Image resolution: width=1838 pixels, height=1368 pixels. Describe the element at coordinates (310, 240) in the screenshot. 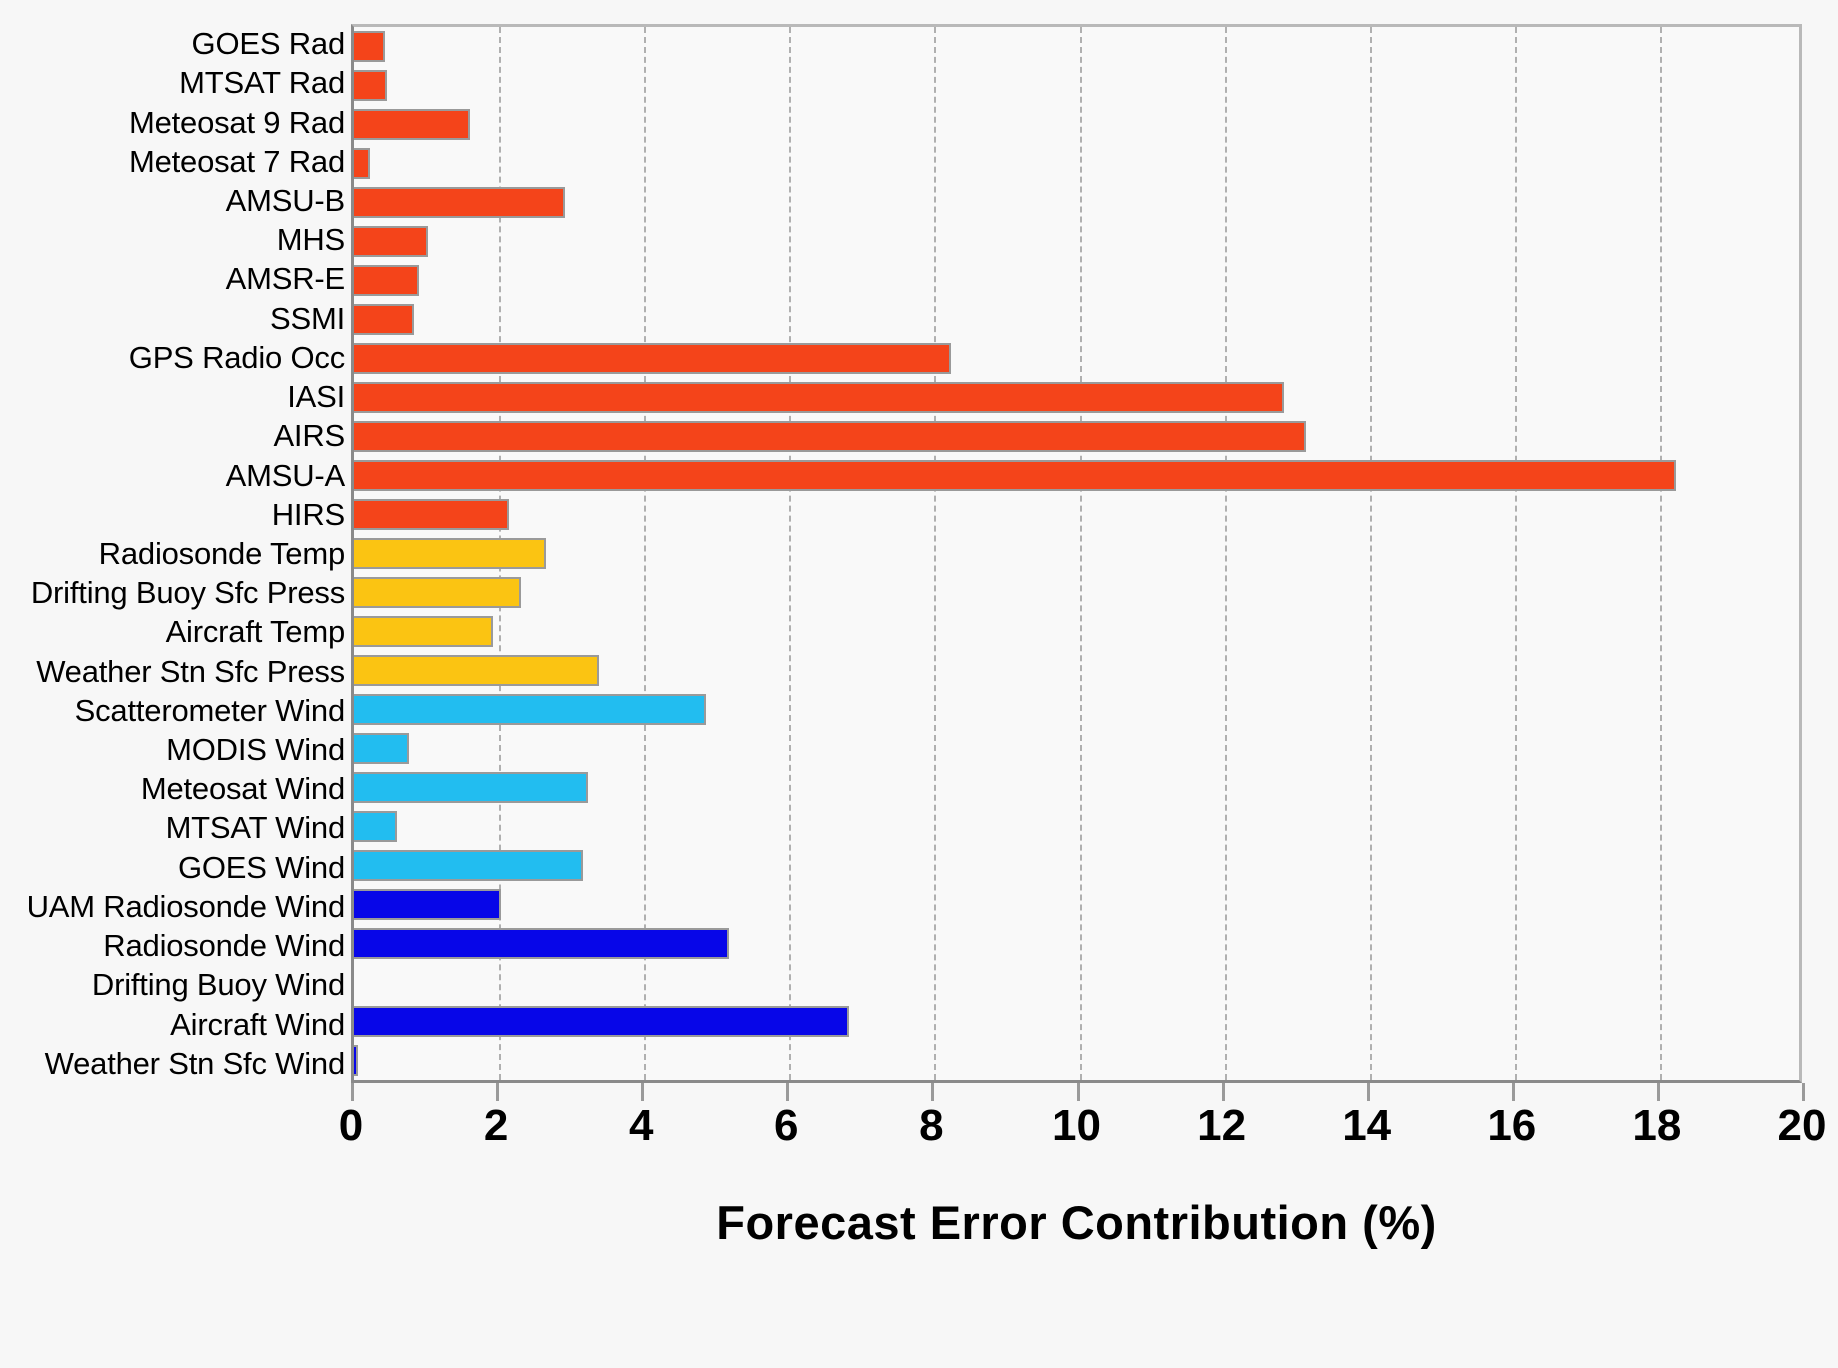

I see `y-axis-label: MHS` at that location.